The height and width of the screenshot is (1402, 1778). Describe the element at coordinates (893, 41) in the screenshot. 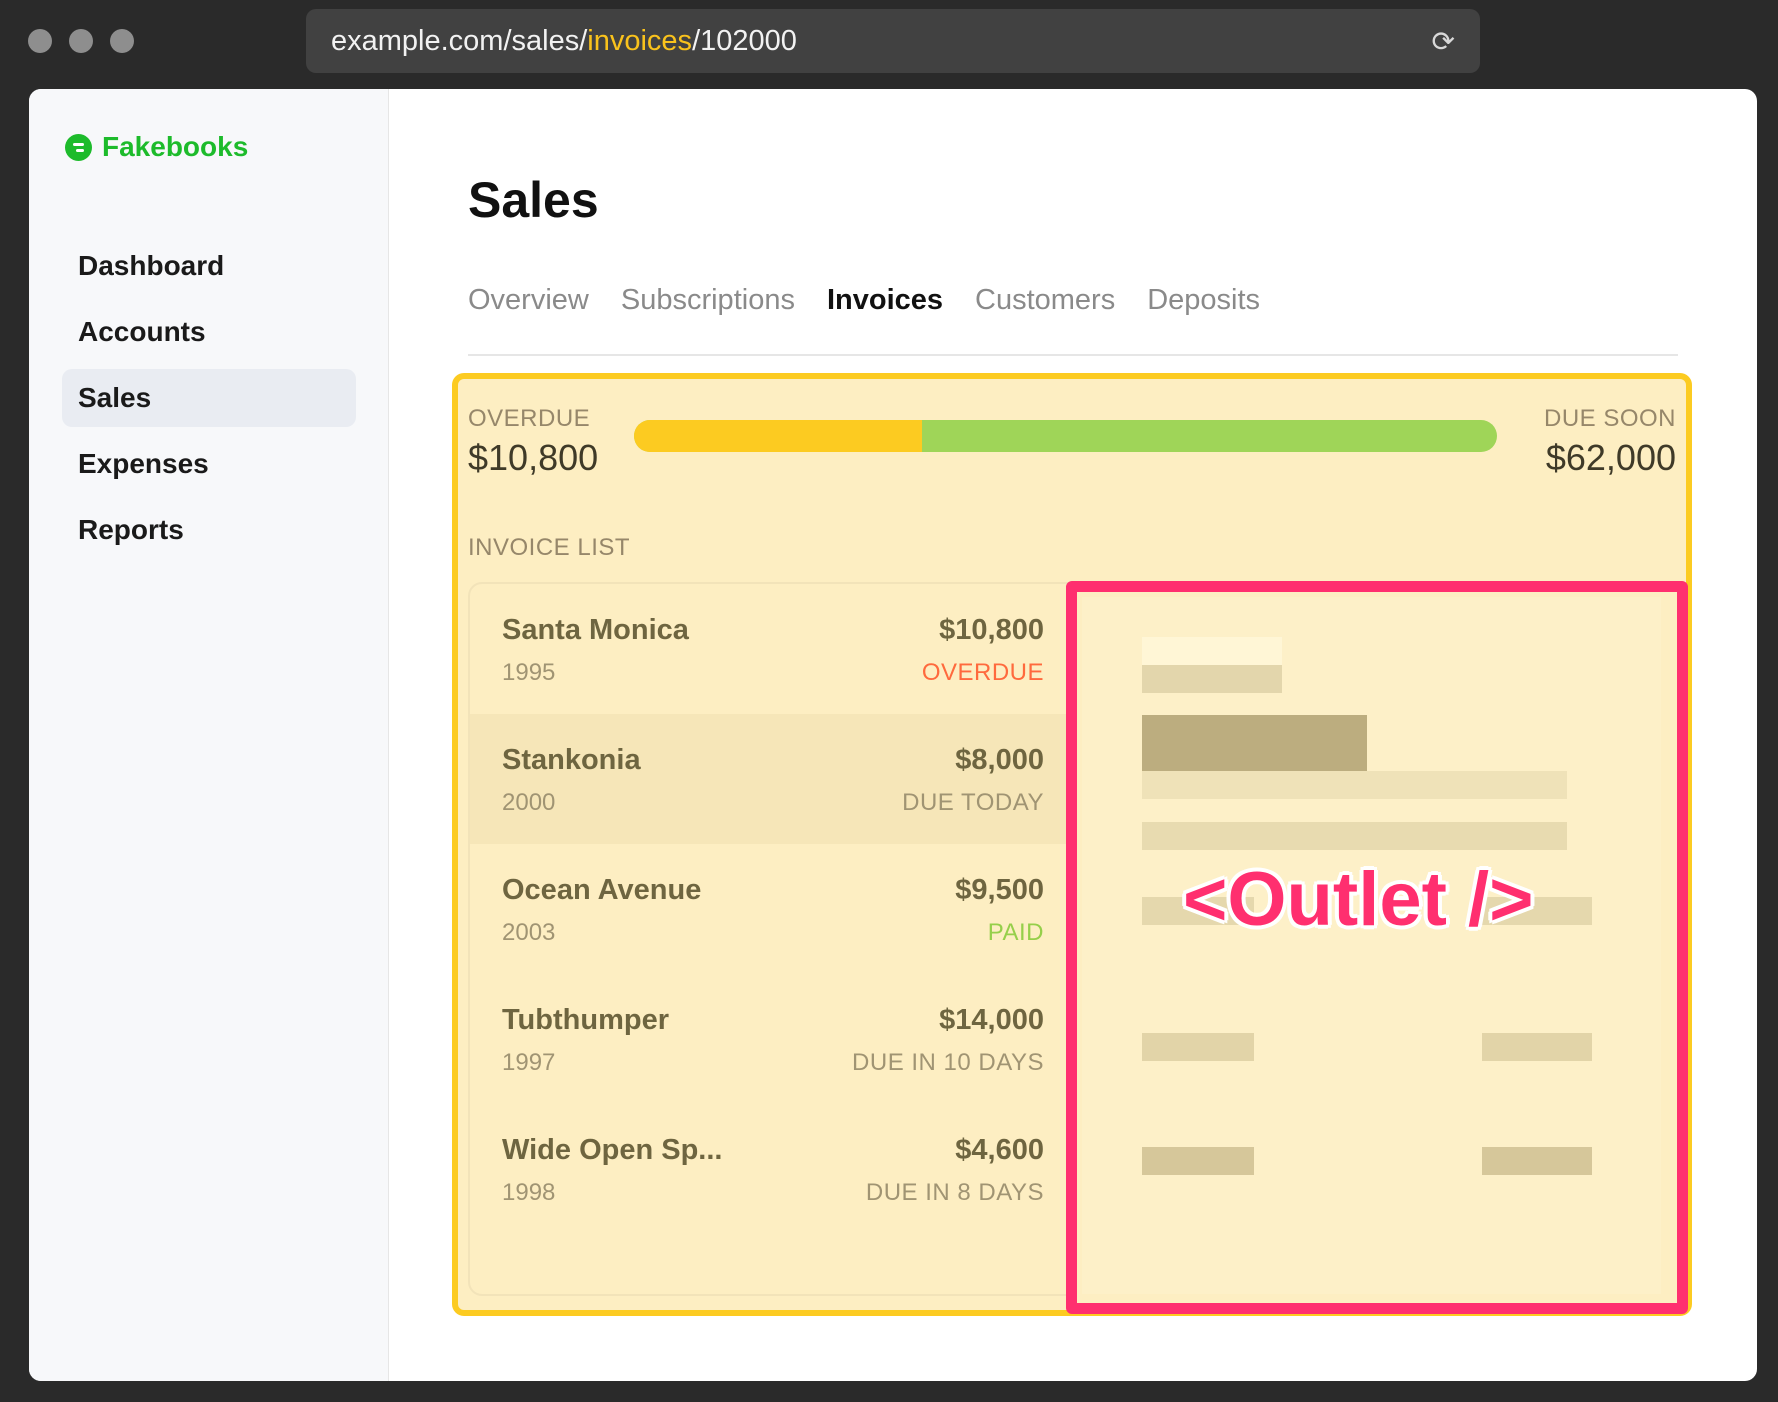

I see `address-bar: example.com/sales/invoices/102000 ⟳` at that location.